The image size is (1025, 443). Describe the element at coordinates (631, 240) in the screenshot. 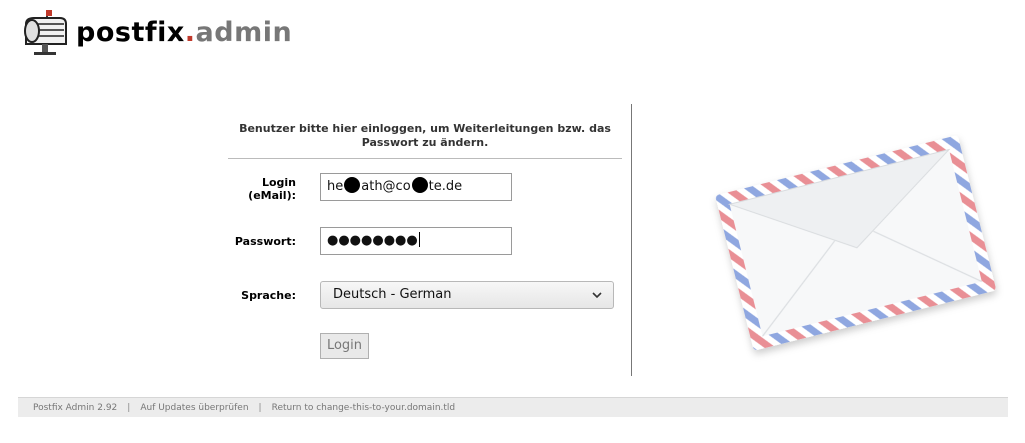

I see `vertical-divider` at that location.